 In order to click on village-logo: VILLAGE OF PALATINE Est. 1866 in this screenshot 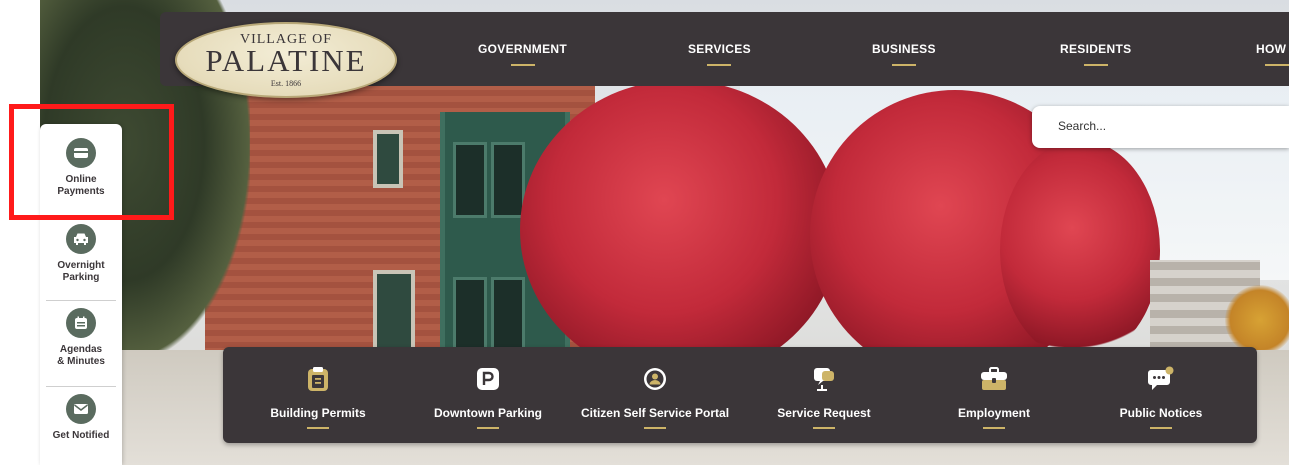, I will do `click(286, 60)`.